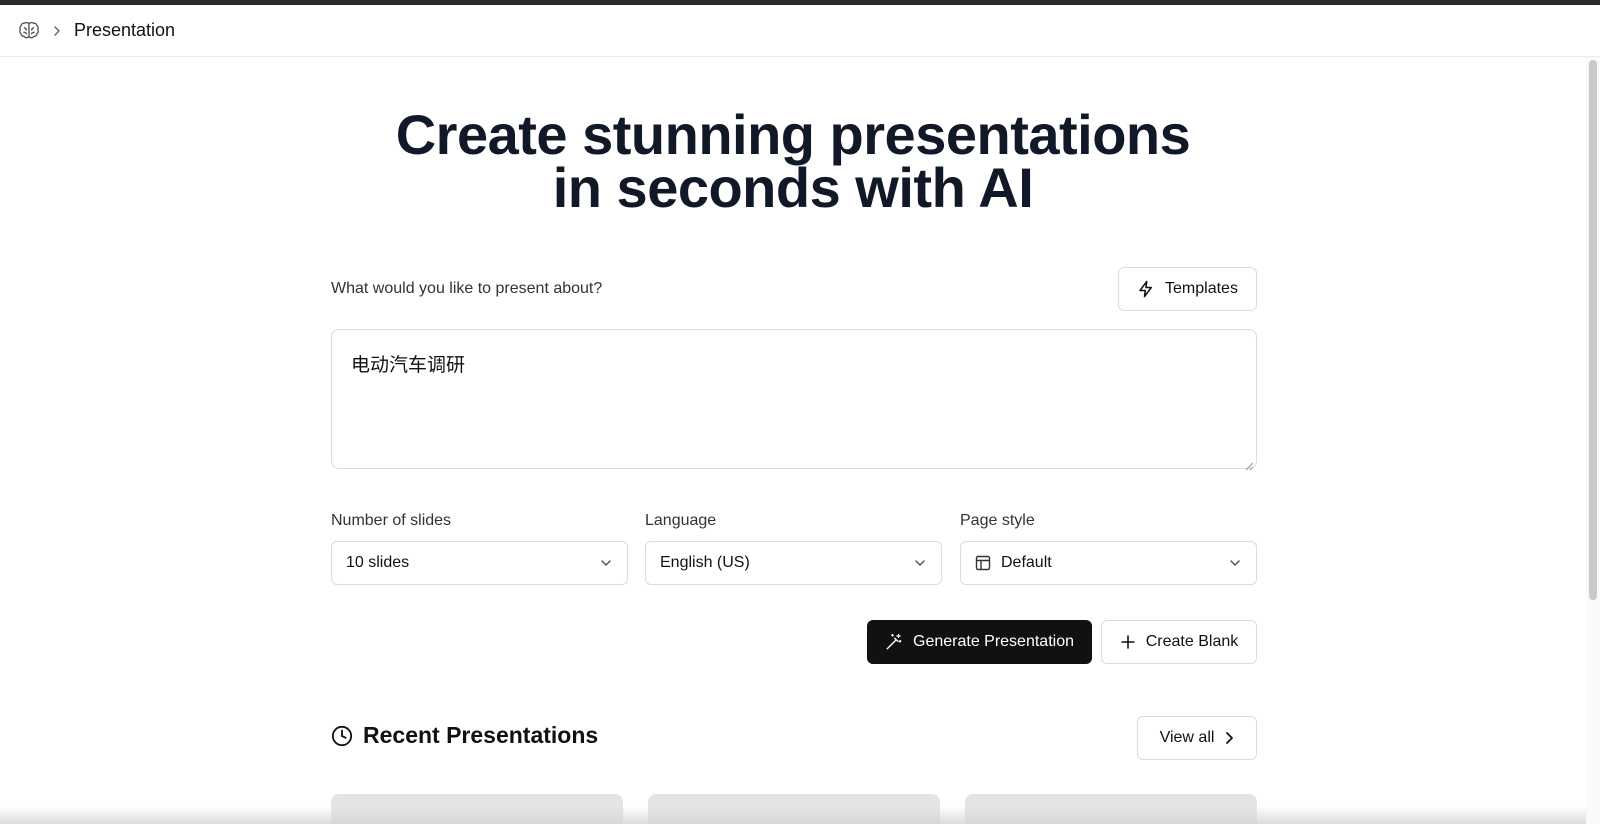 The width and height of the screenshot is (1600, 824). Describe the element at coordinates (1187, 737) in the screenshot. I see `view-all-label: View all` at that location.